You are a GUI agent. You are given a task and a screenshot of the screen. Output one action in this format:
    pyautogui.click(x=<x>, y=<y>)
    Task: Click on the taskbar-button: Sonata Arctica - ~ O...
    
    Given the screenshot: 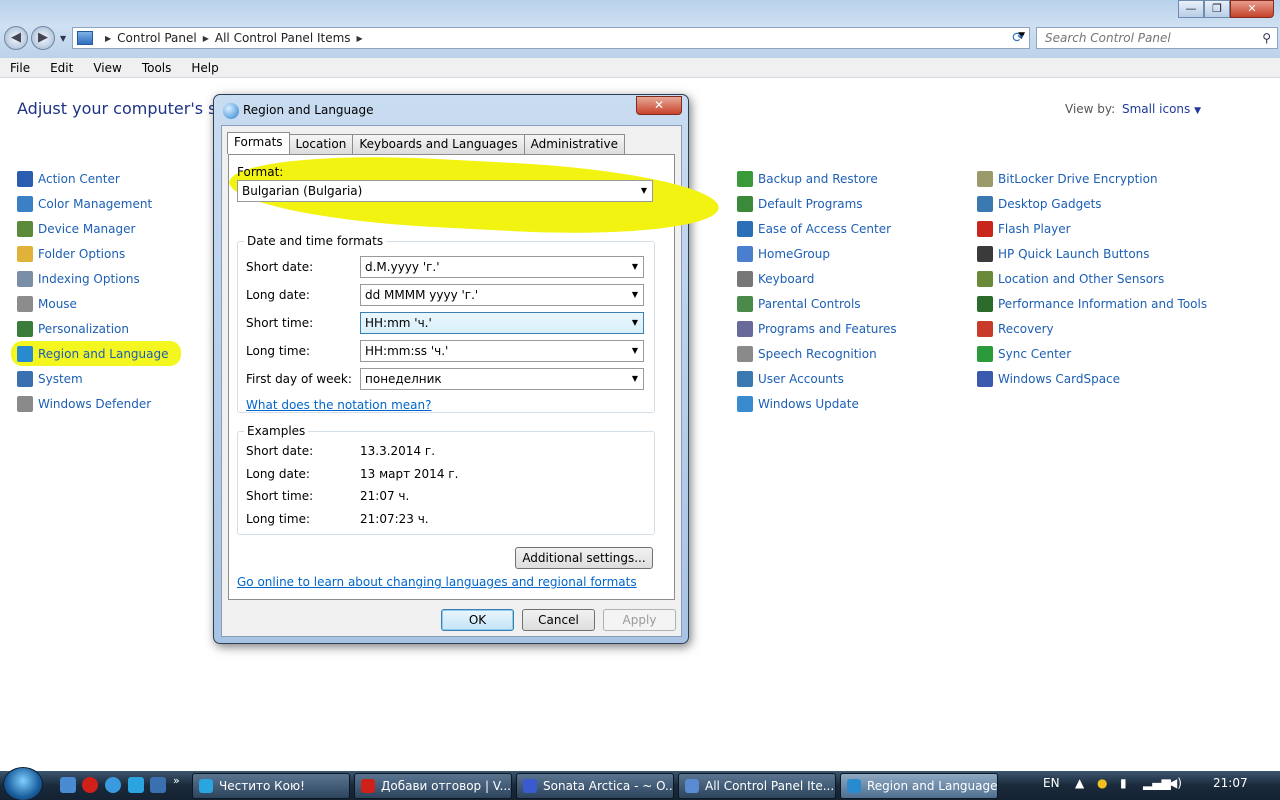 What is the action you would take?
    pyautogui.click(x=595, y=786)
    